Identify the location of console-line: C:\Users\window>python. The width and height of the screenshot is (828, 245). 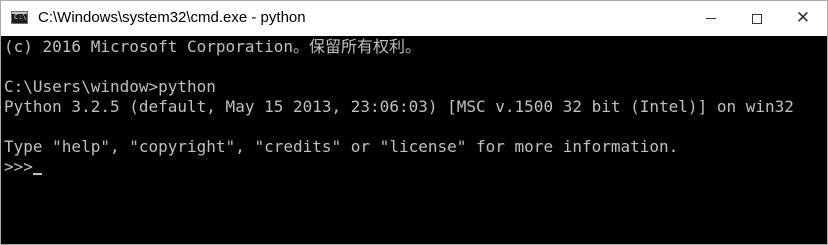
(110, 86).